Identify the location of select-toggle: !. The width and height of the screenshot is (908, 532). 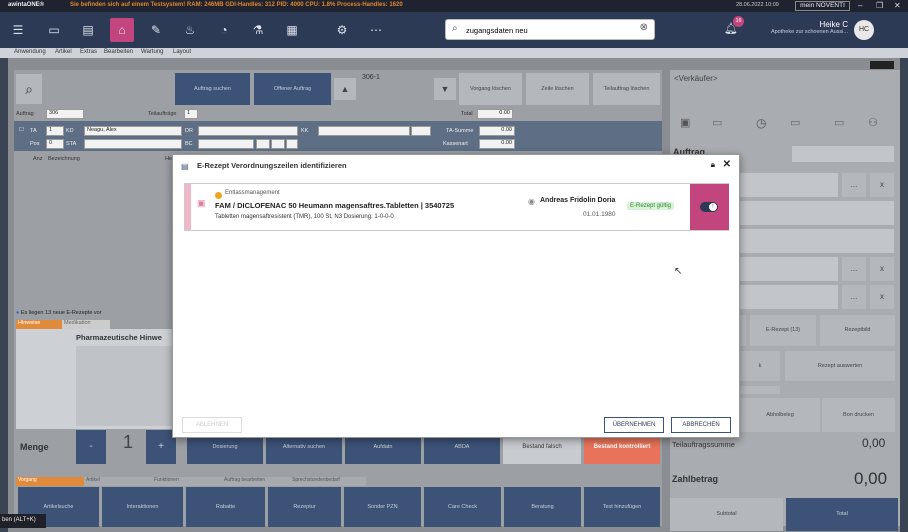
(709, 207).